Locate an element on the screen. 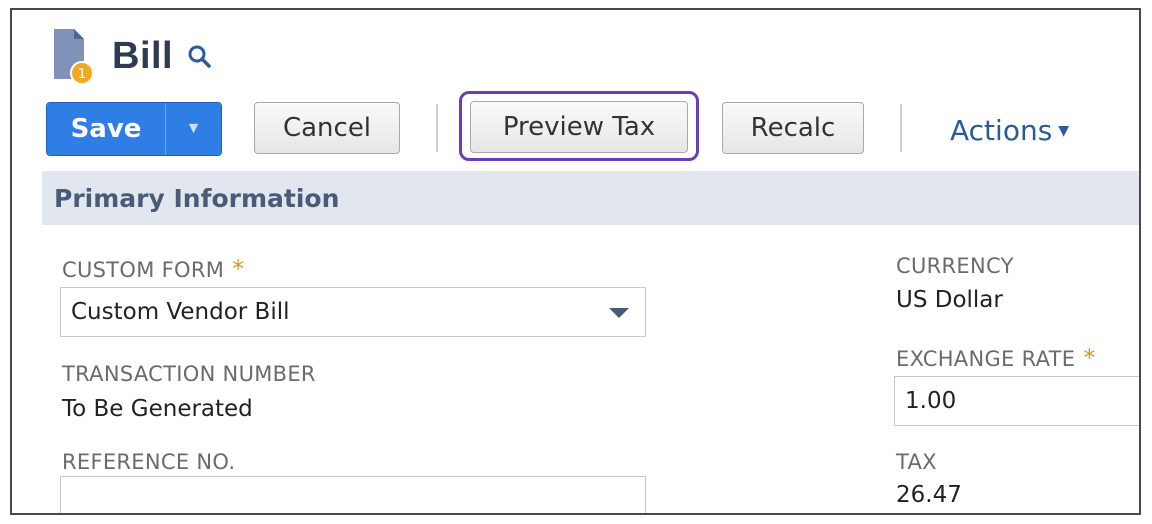 Image resolution: width=1152 pixels, height=524 pixels. caret-down-icon: ▼ is located at coordinates (1064, 130).